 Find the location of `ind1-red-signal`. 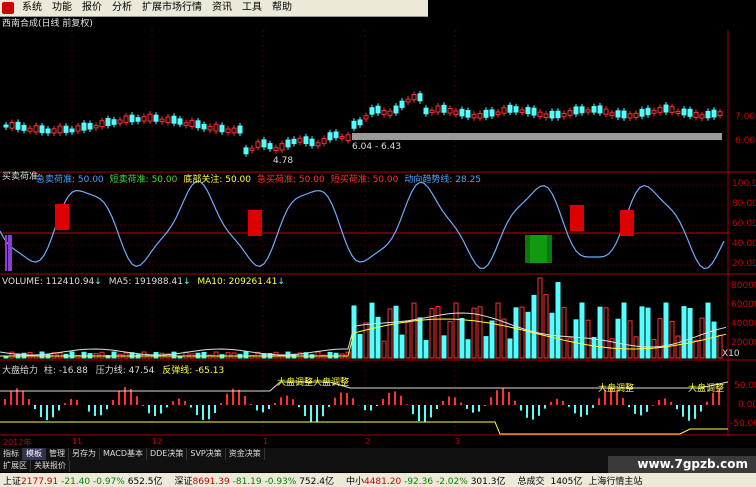

ind1-red-signal is located at coordinates (62, 217).